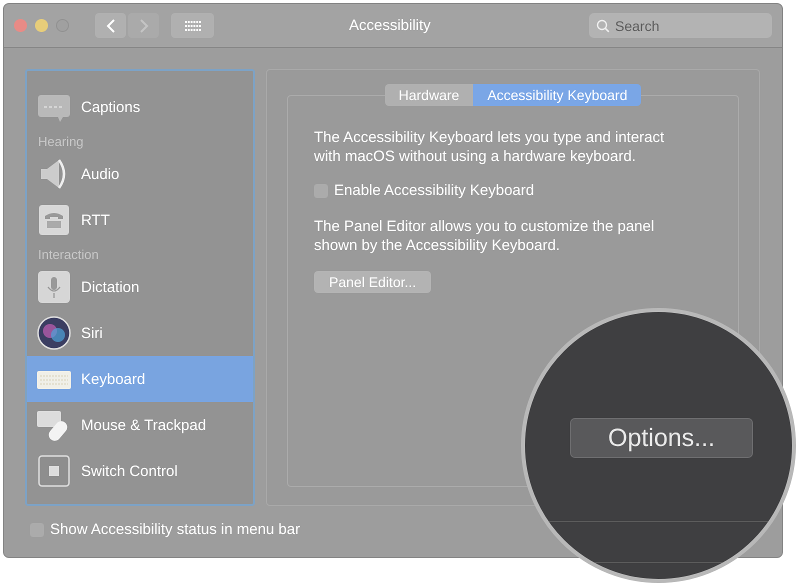 This screenshot has width=800, height=587. What do you see at coordinates (490, 147) in the screenshot?
I see `description-text: The Accessibility Keyboard lets you type and interact with macOS without using a hardware keyboard.` at bounding box center [490, 147].